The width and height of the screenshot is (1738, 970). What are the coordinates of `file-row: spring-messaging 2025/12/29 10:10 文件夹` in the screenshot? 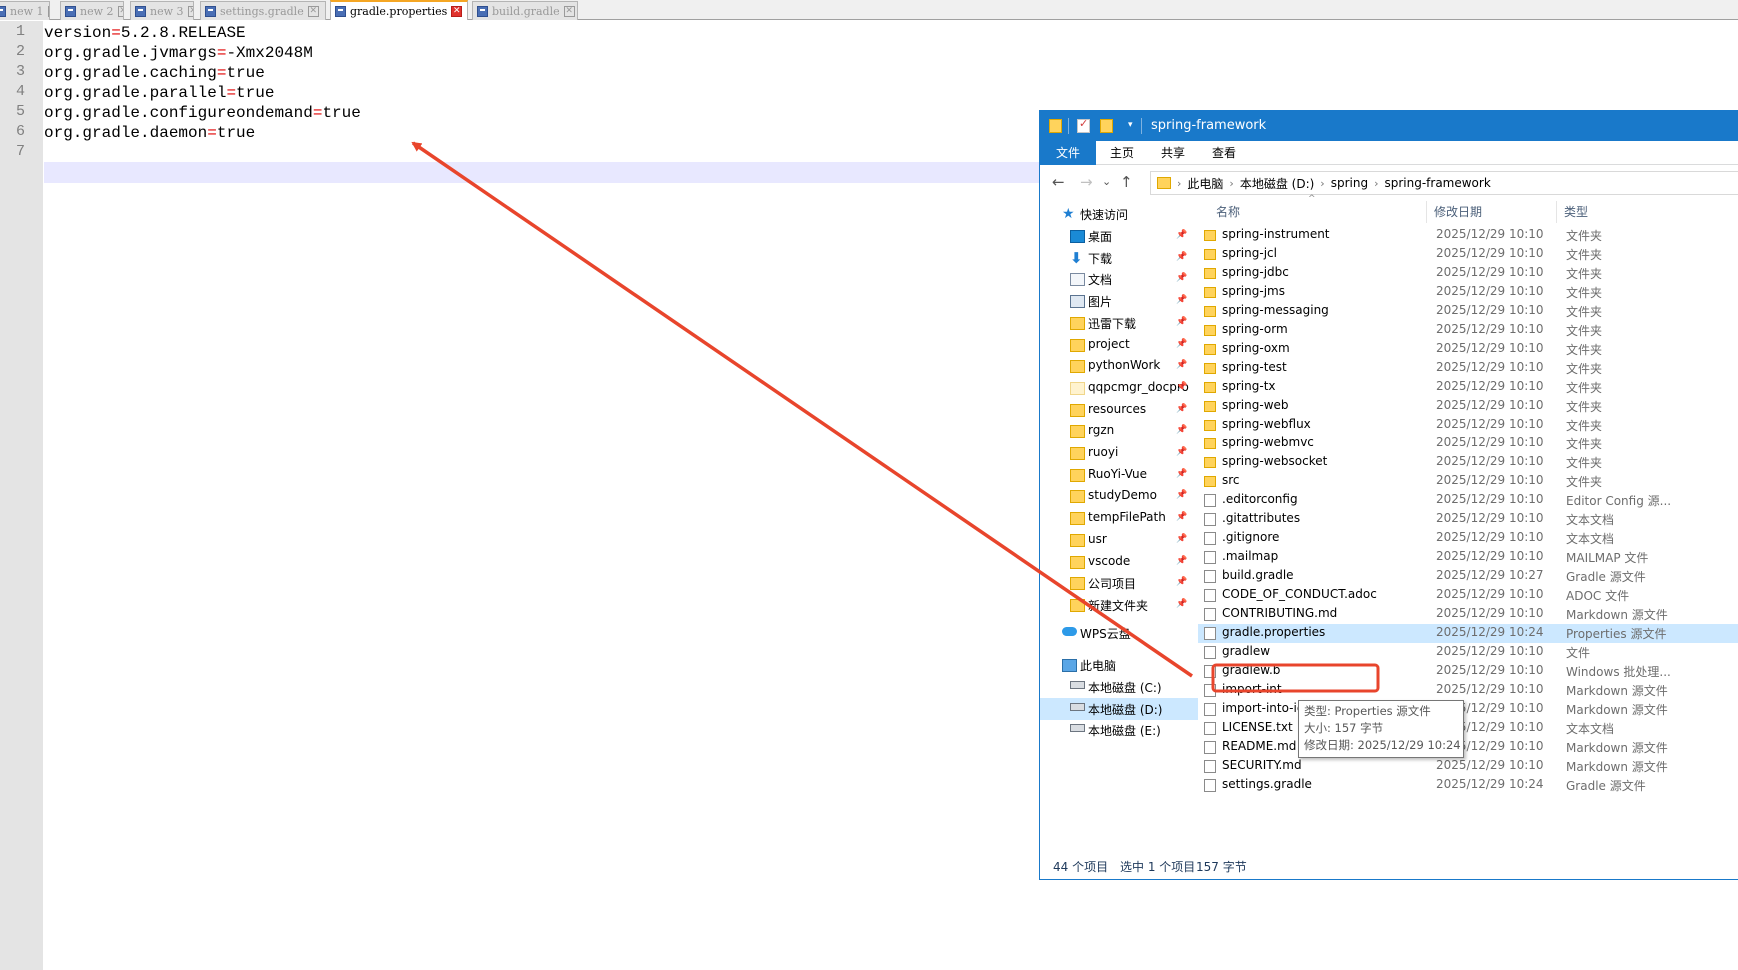 It's located at (1468, 311).